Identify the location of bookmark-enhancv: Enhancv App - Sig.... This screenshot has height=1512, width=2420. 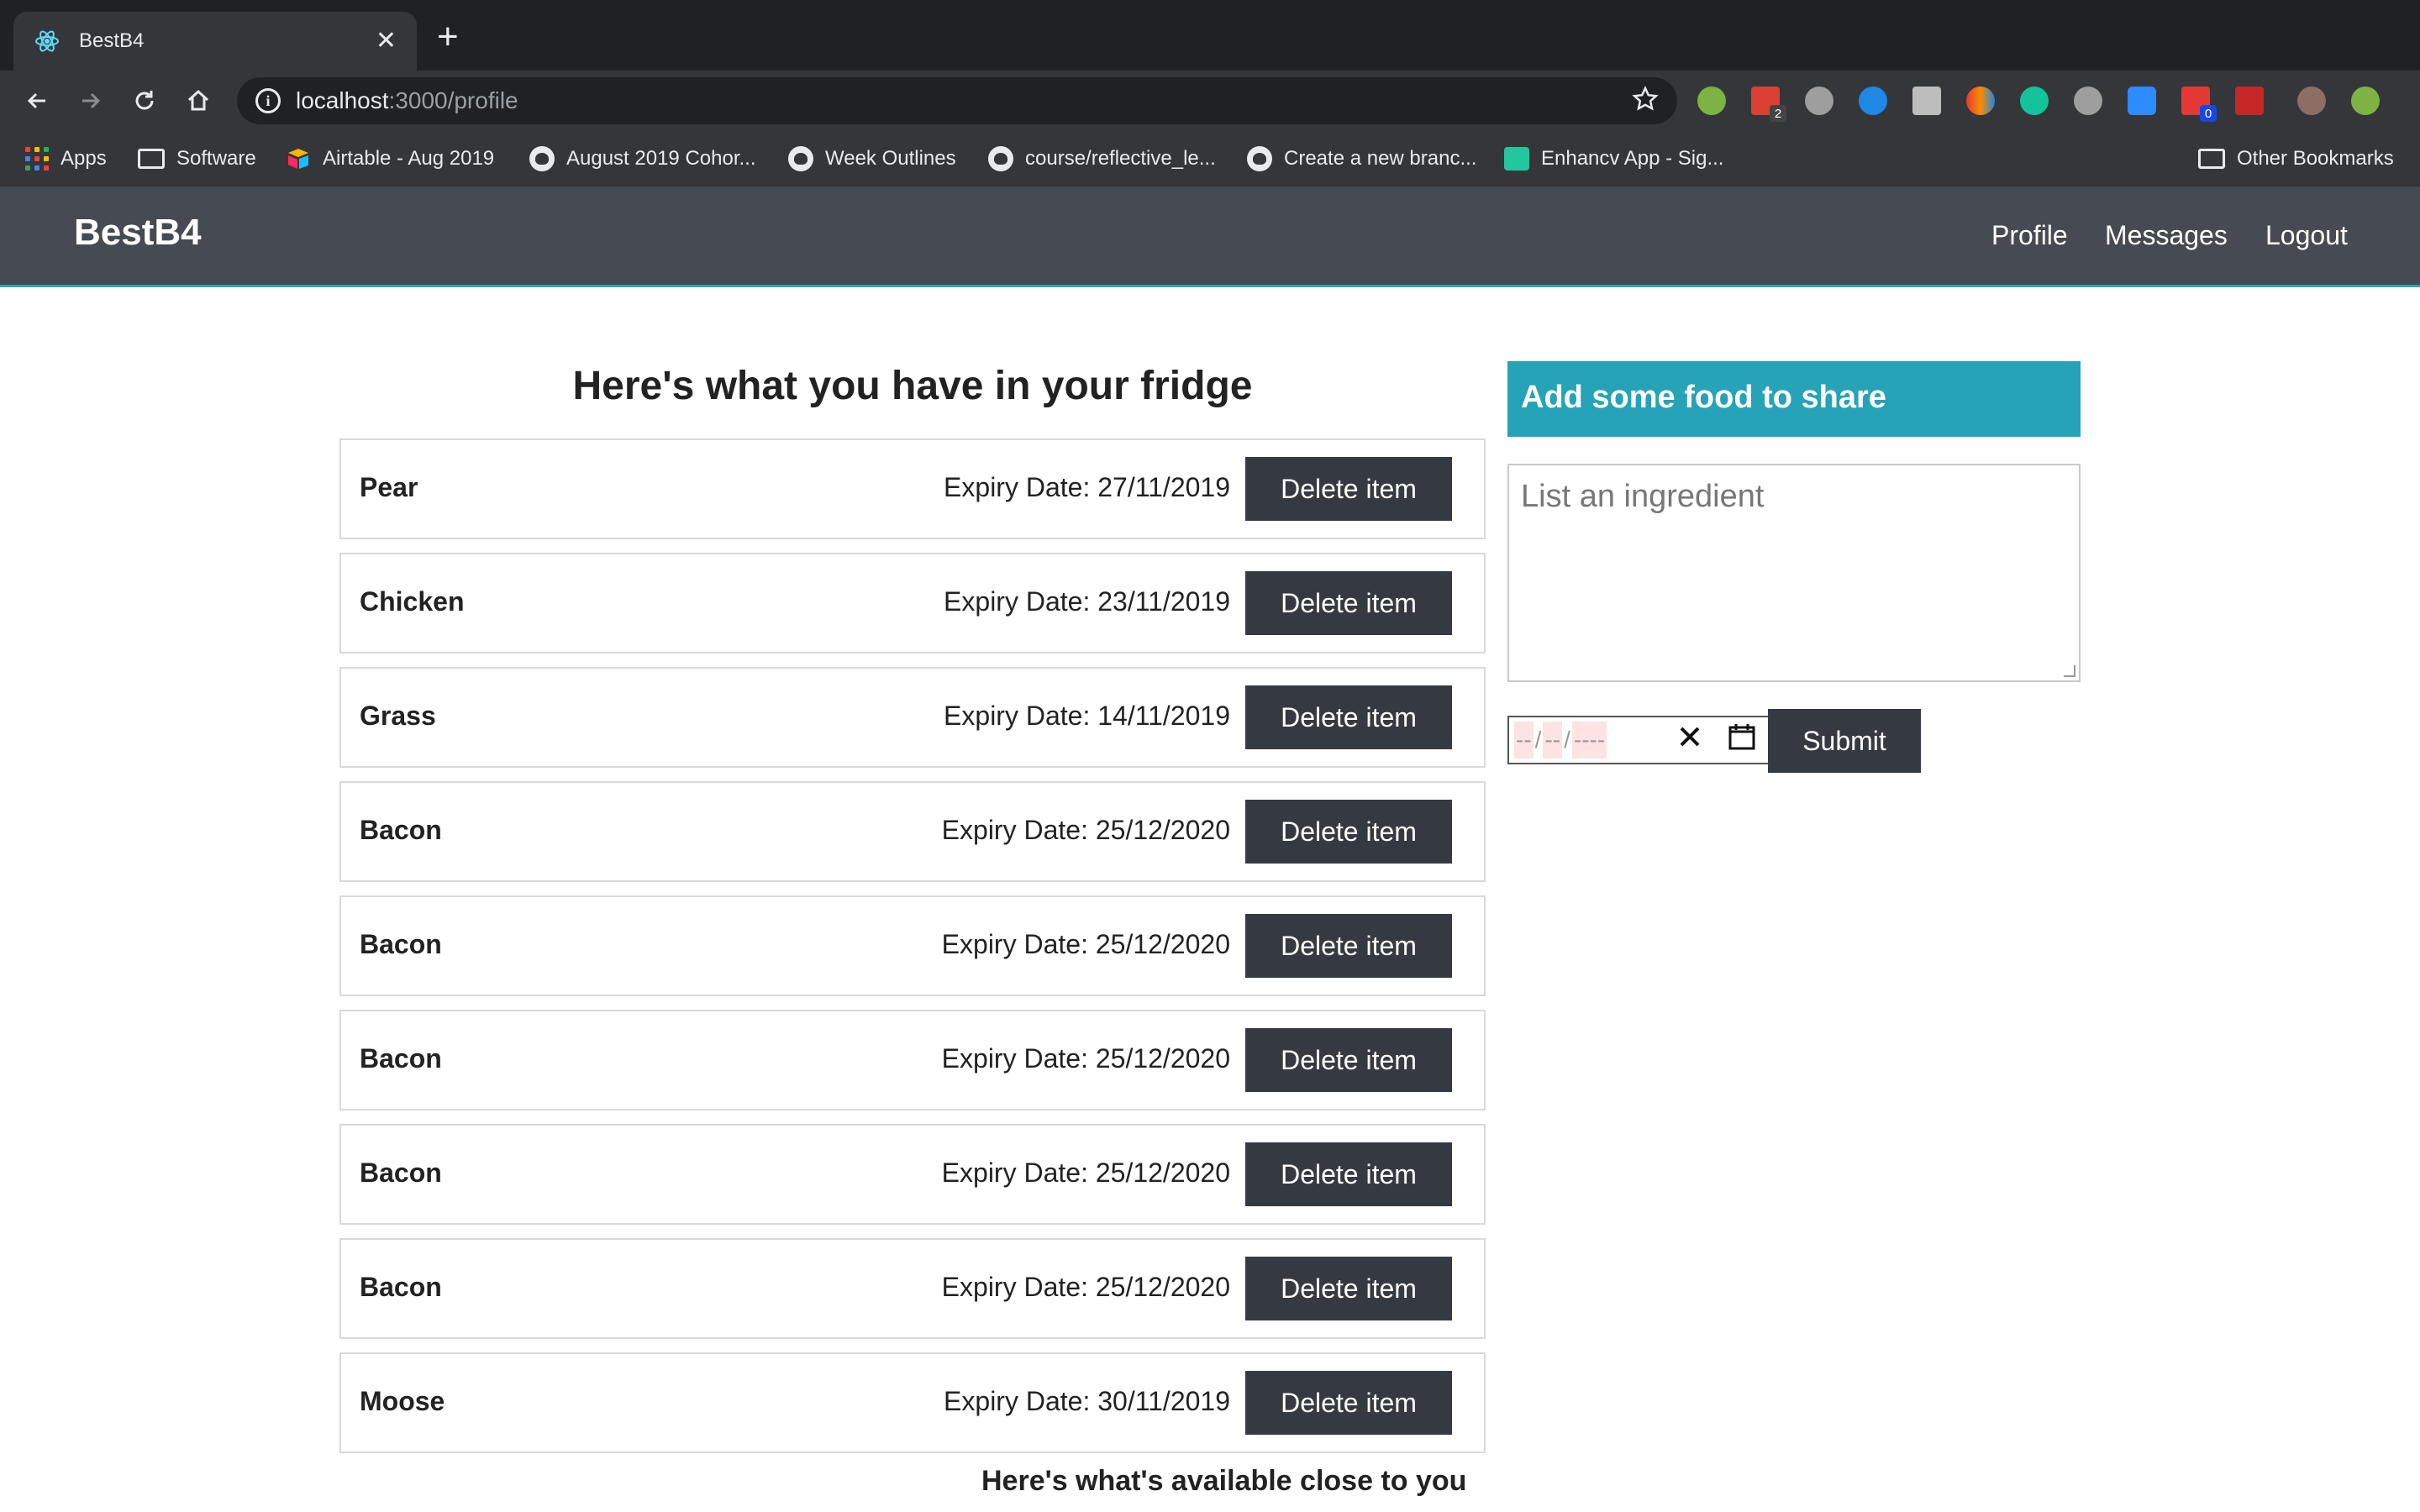
(1614, 158).